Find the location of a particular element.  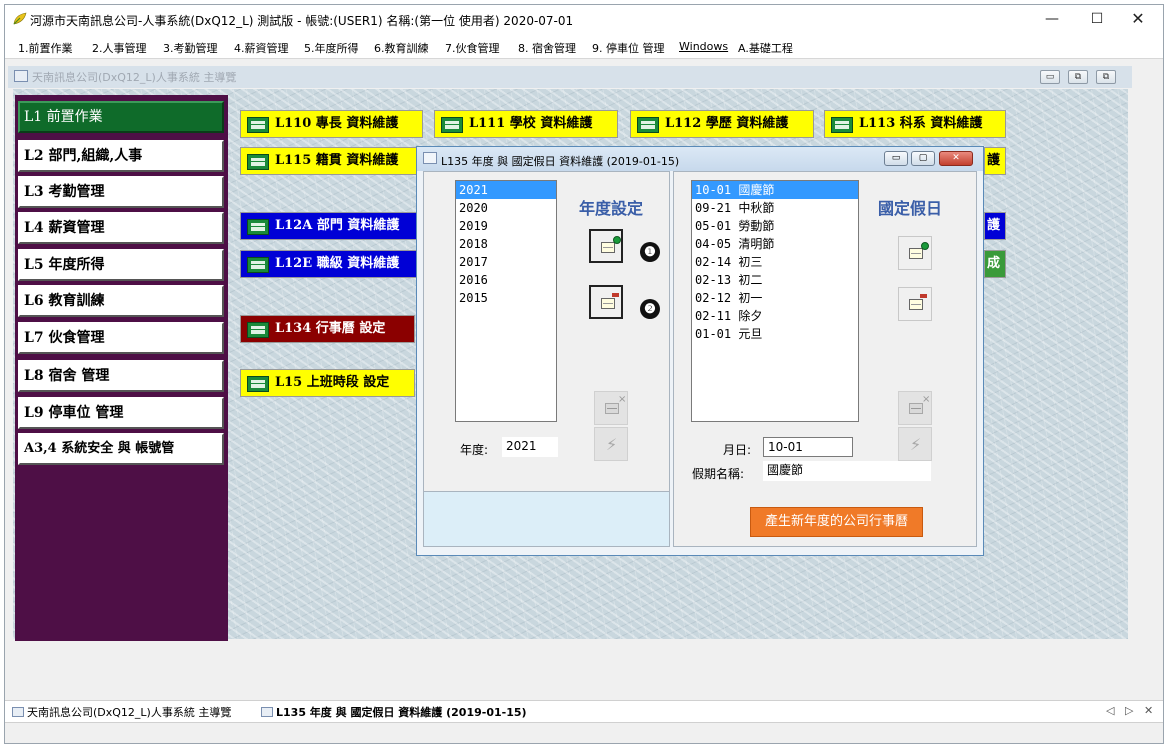

holiday-name-label: 假期名稱: is located at coordinates (718, 474).